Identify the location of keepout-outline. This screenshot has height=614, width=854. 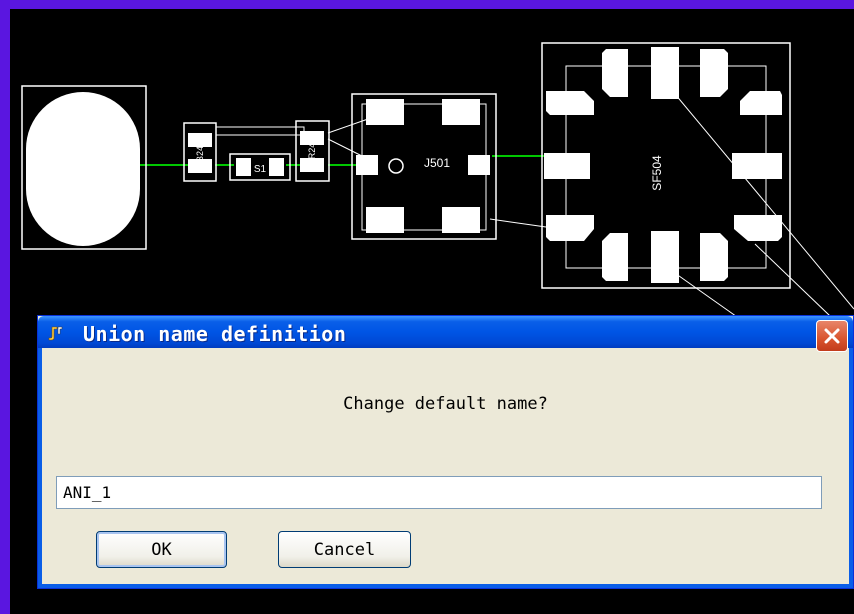
(260, 131).